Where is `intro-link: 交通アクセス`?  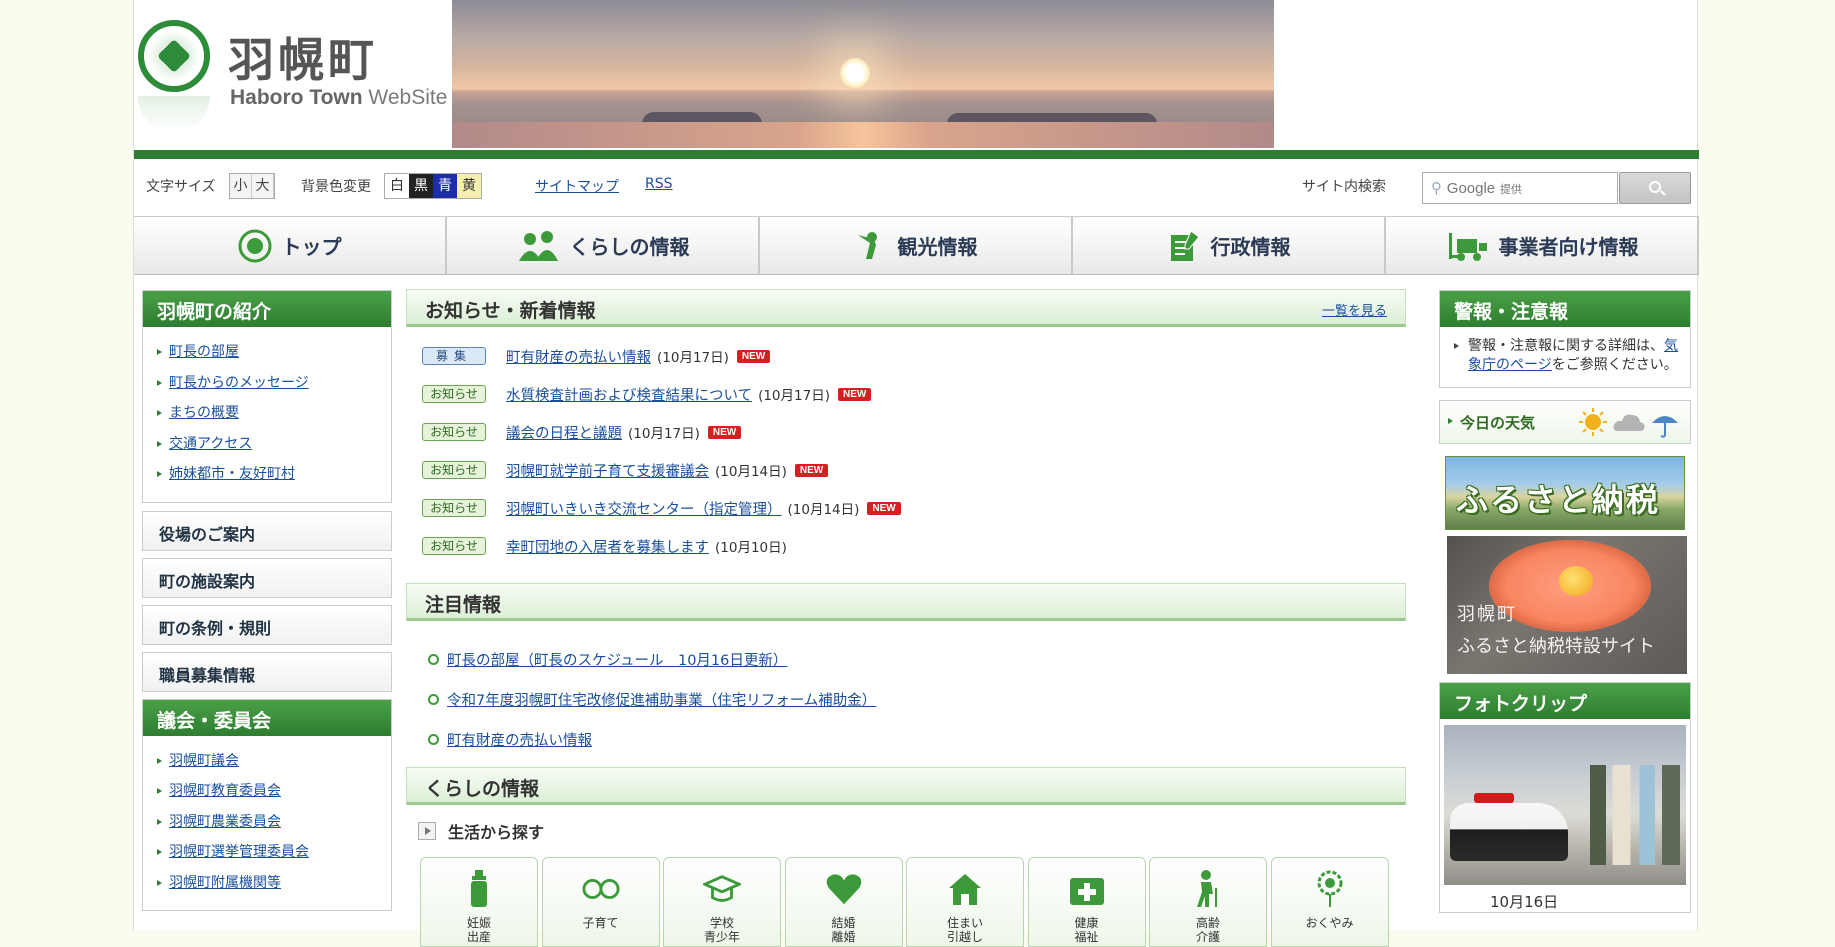
intro-link: 交通アクセス is located at coordinates (274, 444).